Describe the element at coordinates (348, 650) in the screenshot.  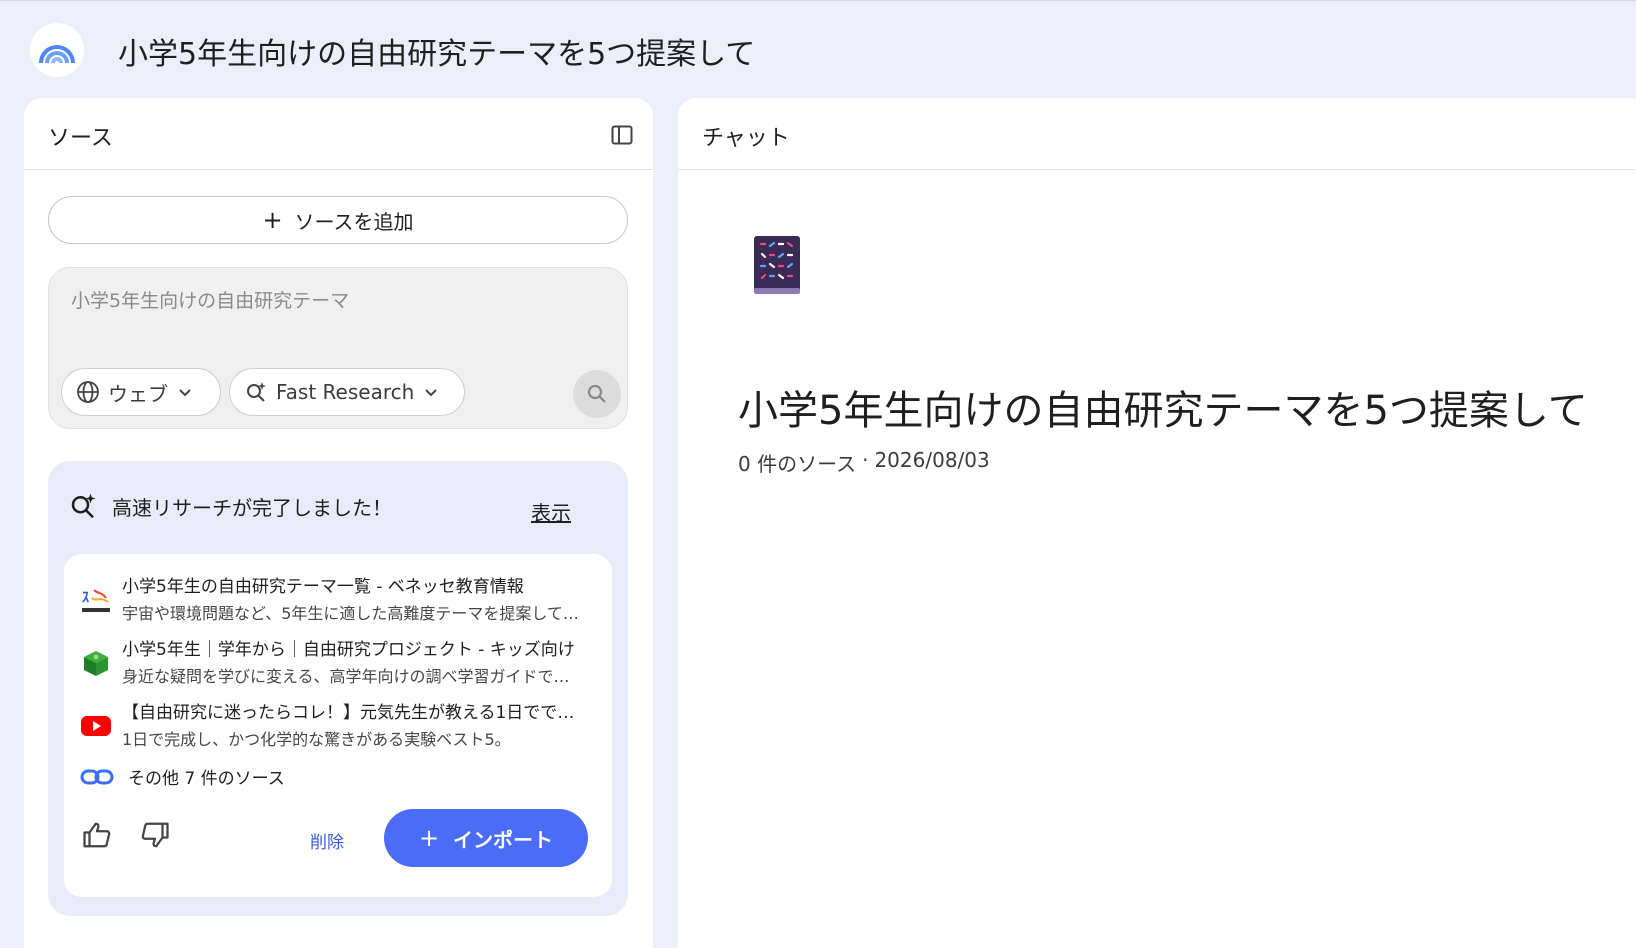
I see `result-title: 小学5年生｜学年から｜自由研究プロジェクト - キッズ向け` at that location.